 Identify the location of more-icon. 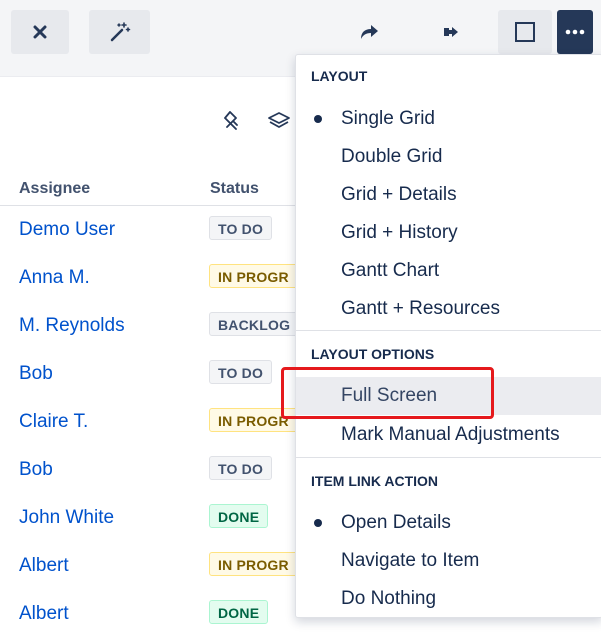
(575, 32).